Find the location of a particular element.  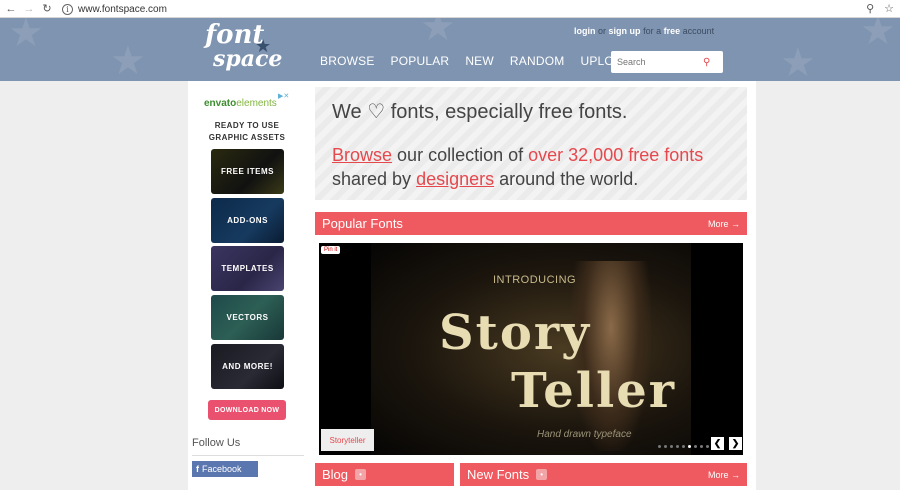

browse-link: Browse is located at coordinates (362, 155).